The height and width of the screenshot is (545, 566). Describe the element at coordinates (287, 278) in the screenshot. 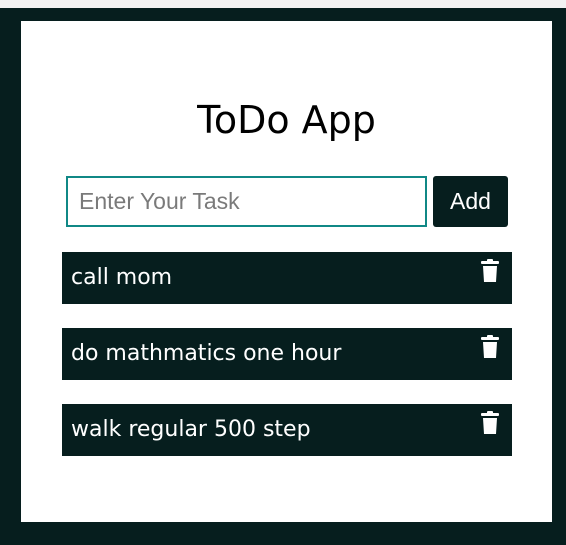

I see `task-item: call mom` at that location.